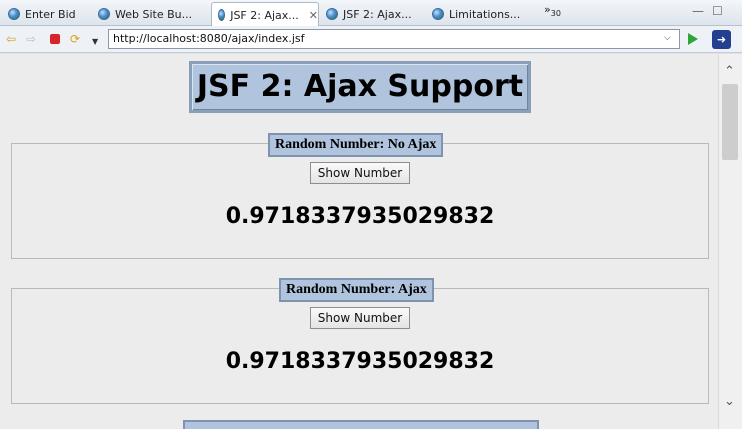 This screenshot has height=429, width=742. What do you see at coordinates (729, 71) in the screenshot?
I see `scroll-up-icon: ⌃` at bounding box center [729, 71].